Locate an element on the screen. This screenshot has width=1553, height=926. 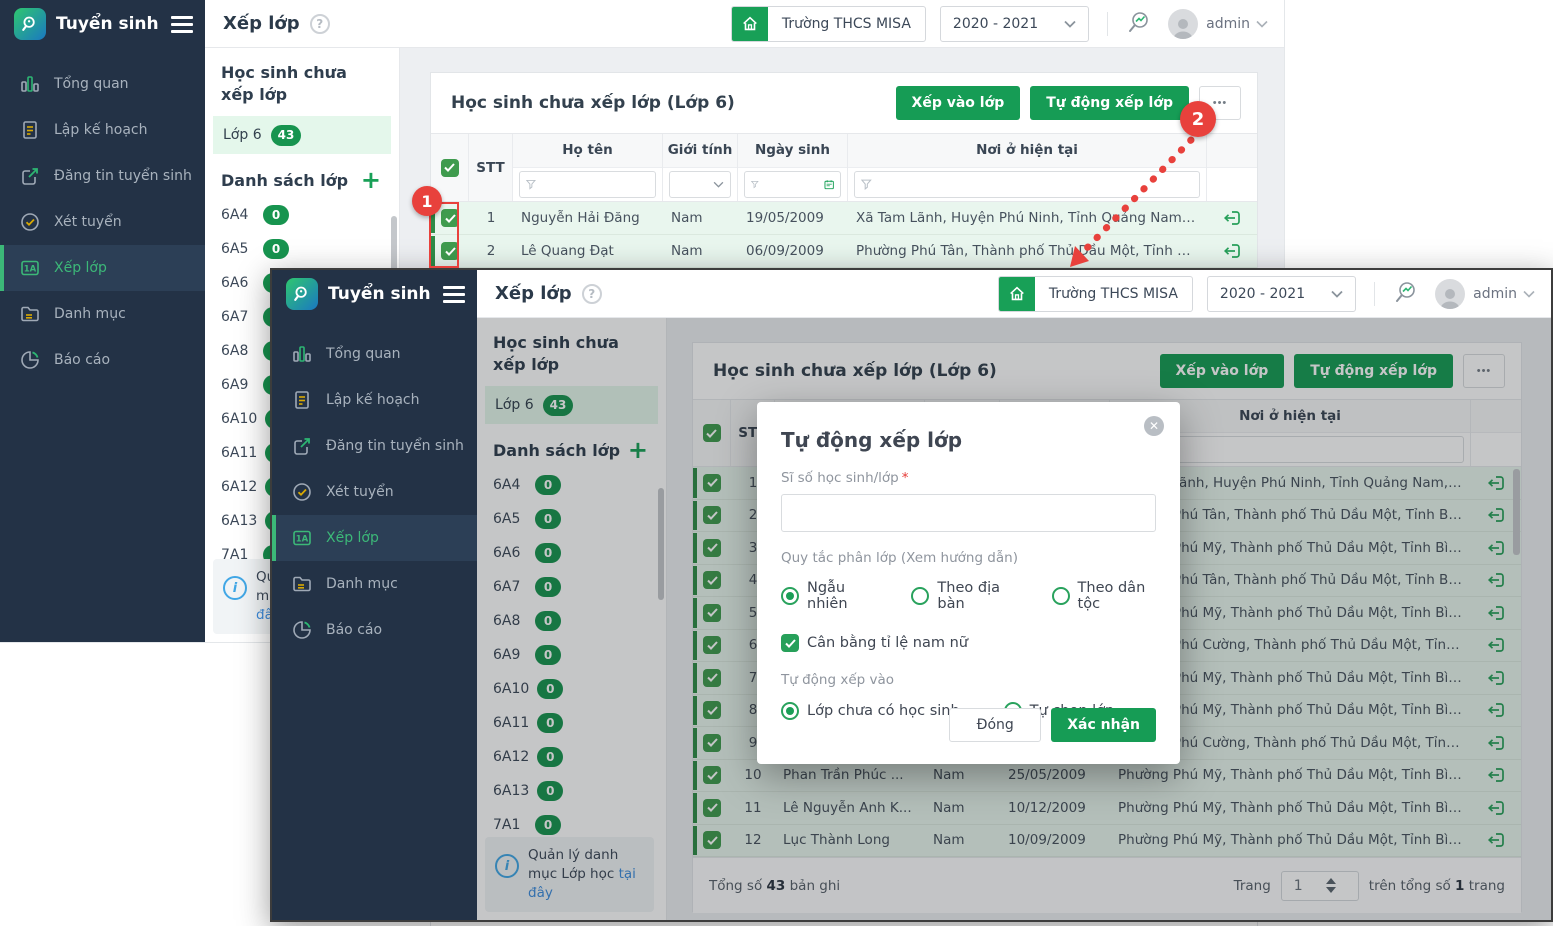
selected-class-row: Lớp 6 43 is located at coordinates (302, 135).